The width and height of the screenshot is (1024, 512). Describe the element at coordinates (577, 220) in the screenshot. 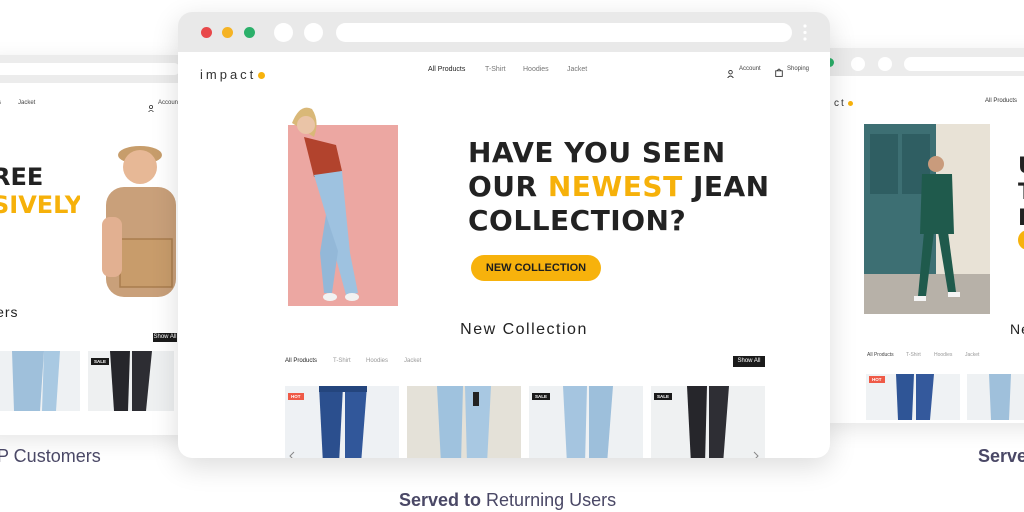

I see `hero-headline-line3: COLLECTION?` at that location.